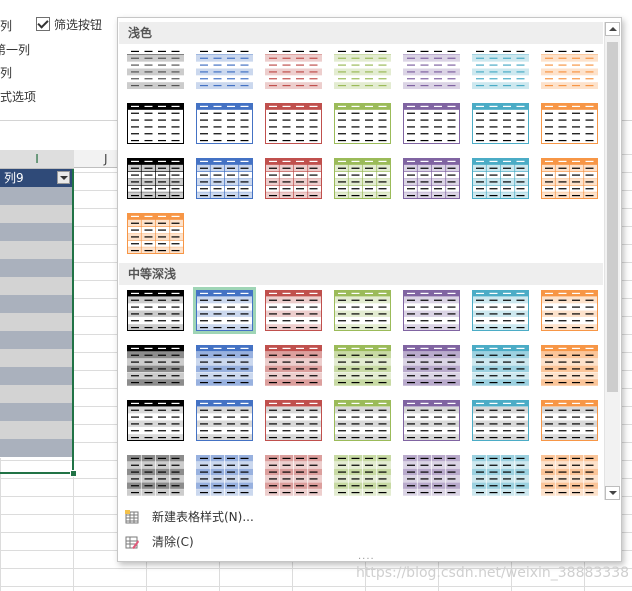 This screenshot has width=632, height=591. What do you see at coordinates (63, 177) in the screenshot?
I see `filter-dropdown-icon` at bounding box center [63, 177].